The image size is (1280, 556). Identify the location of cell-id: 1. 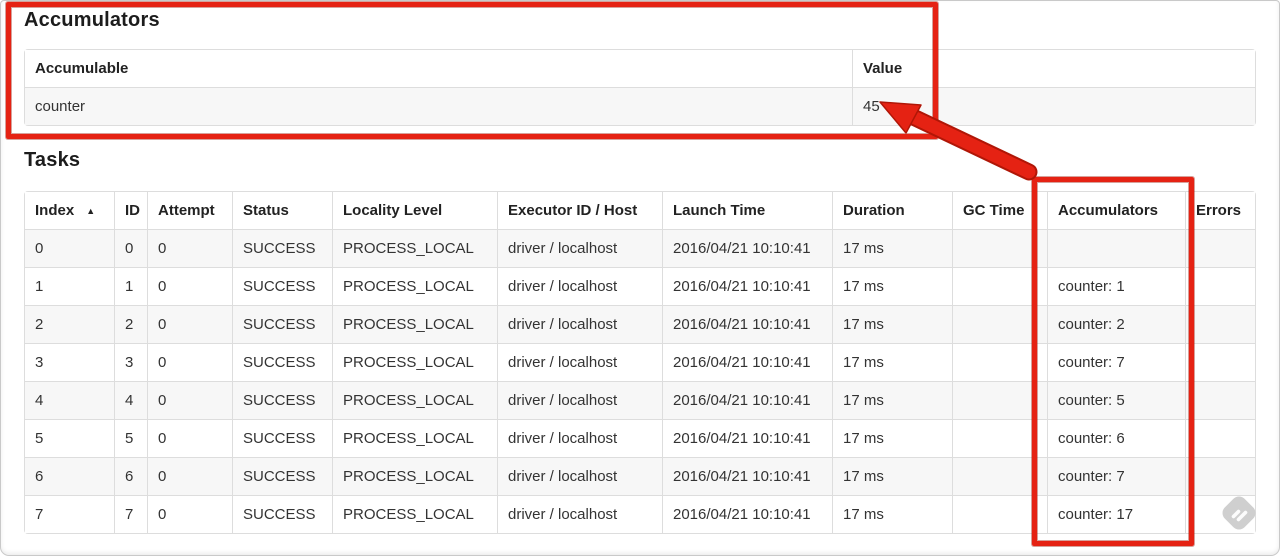
(130, 286).